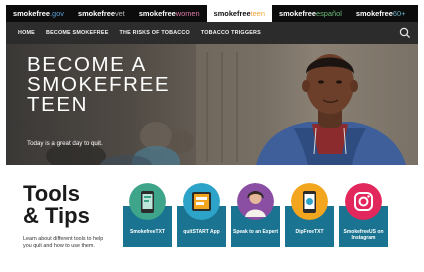 The width and height of the screenshot is (424, 272). Describe the element at coordinates (201, 201) in the screenshot. I see `tablet-app-icon` at that location.